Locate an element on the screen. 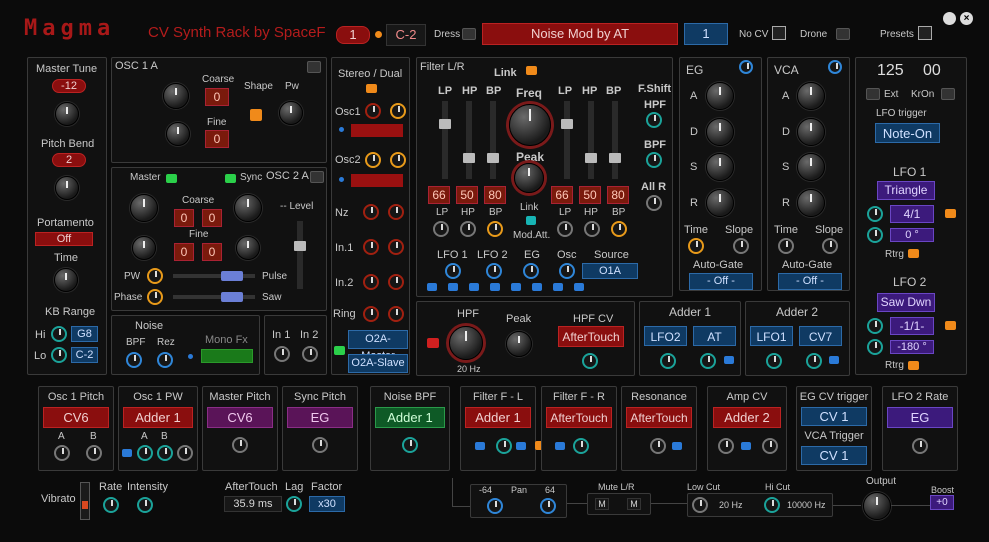  hpf-enable-led is located at coordinates (433, 343).